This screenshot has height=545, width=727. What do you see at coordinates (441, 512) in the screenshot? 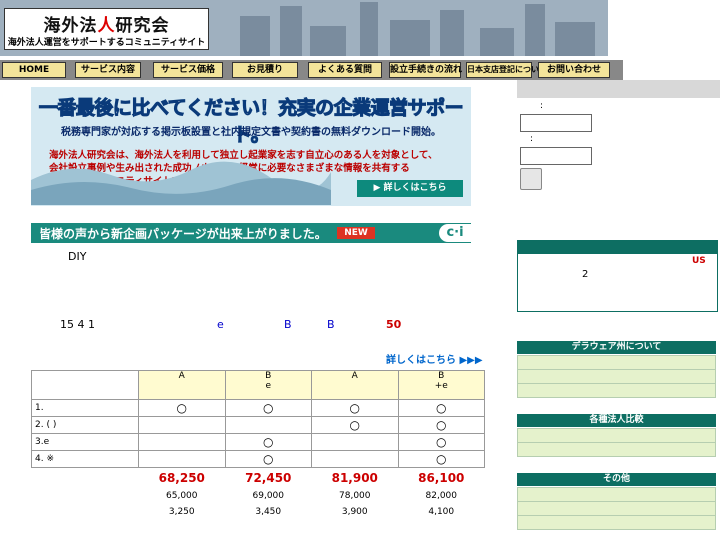
I see `tax-cell: 4,100` at bounding box center [441, 512].